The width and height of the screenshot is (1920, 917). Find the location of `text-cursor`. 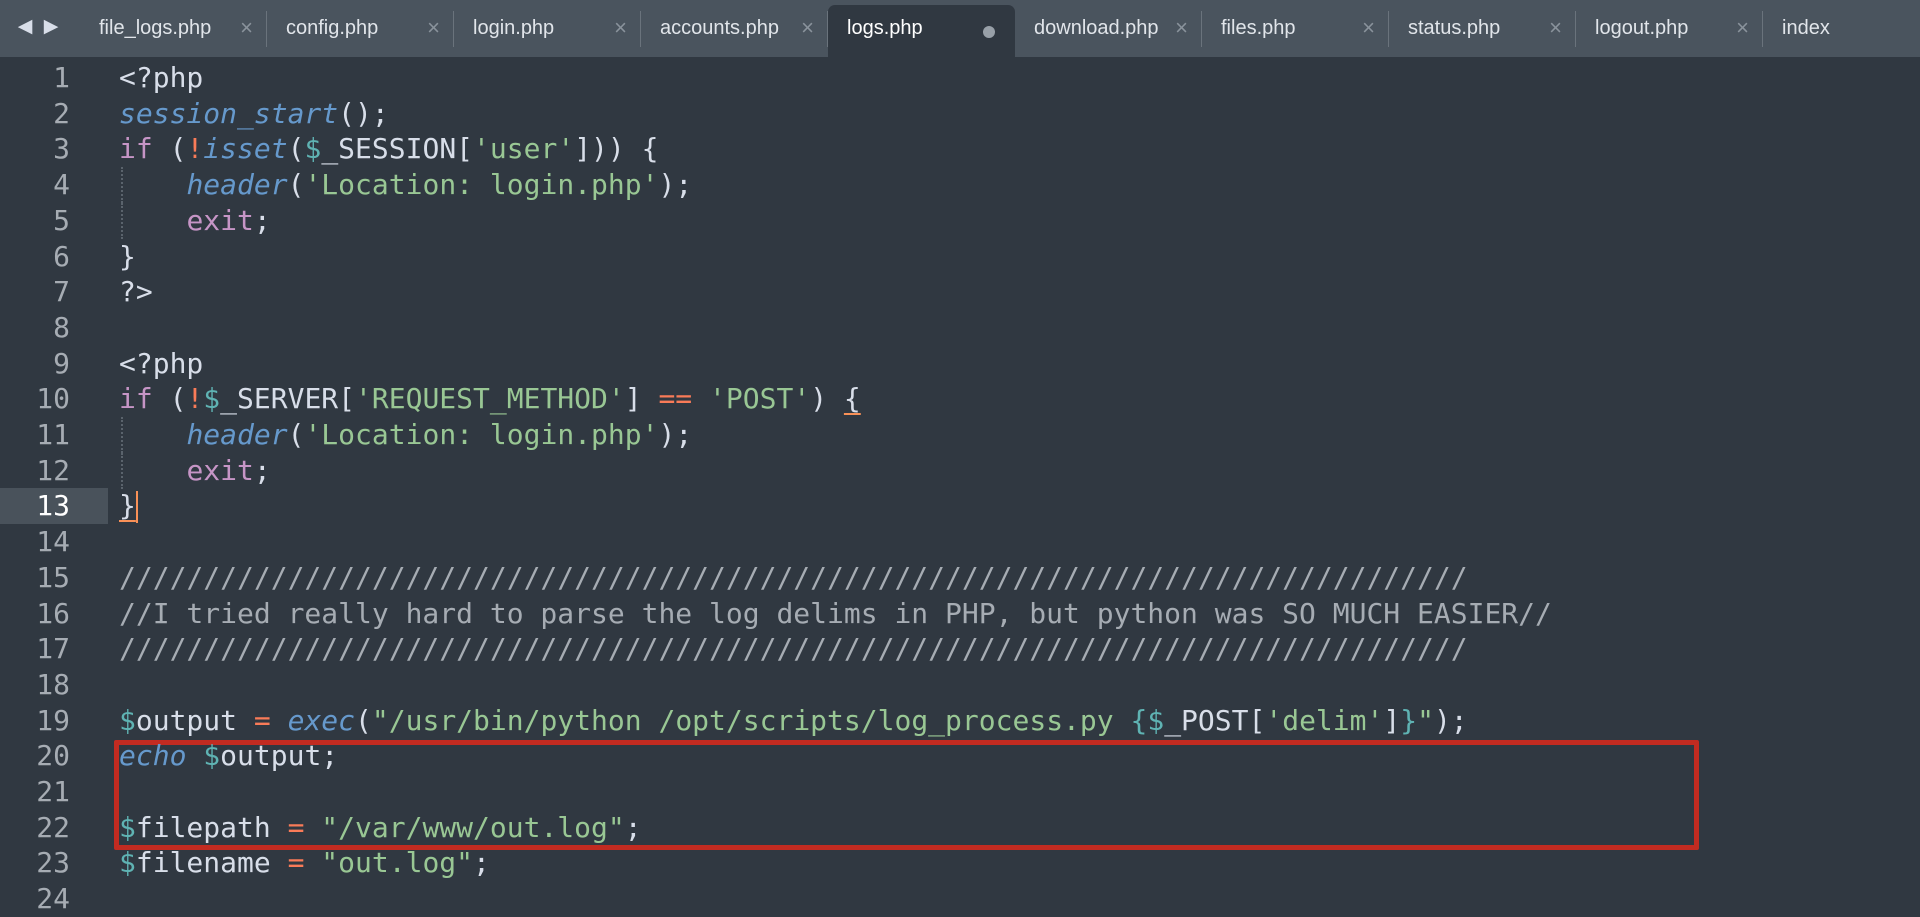

text-cursor is located at coordinates (136, 507).